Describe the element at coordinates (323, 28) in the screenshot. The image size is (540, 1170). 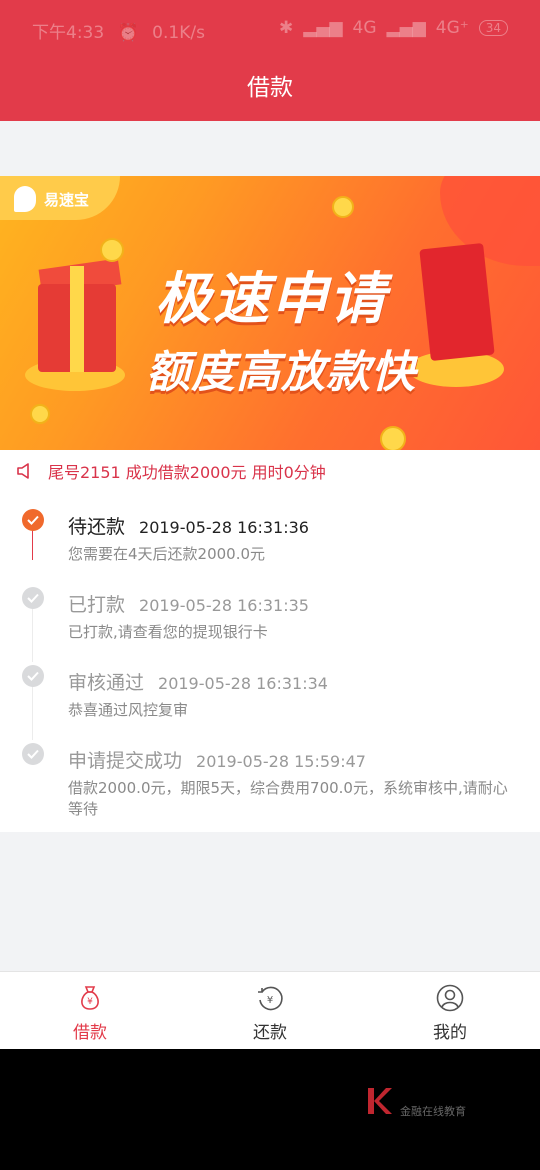
I see `signal-icon: ▂▄▆` at that location.